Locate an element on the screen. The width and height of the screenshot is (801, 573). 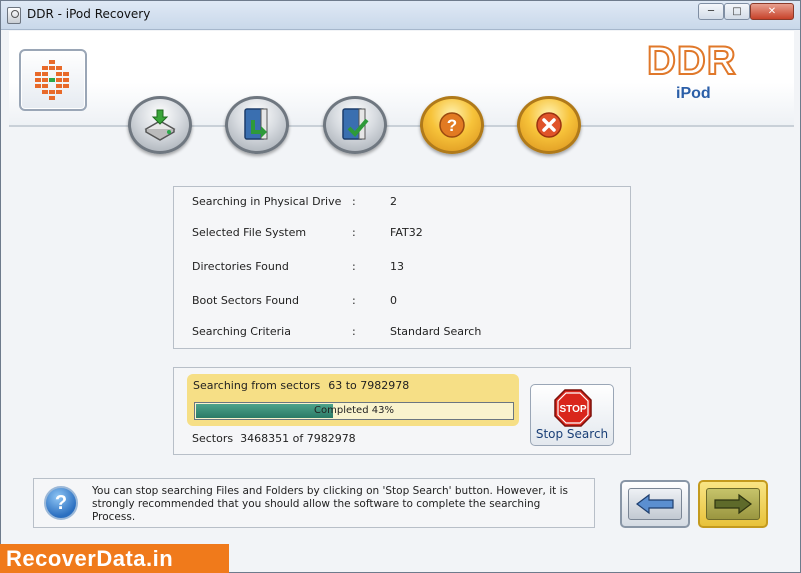
sector-range-text: Searching from sectors 63 to 7982978 is located at coordinates (301, 385).